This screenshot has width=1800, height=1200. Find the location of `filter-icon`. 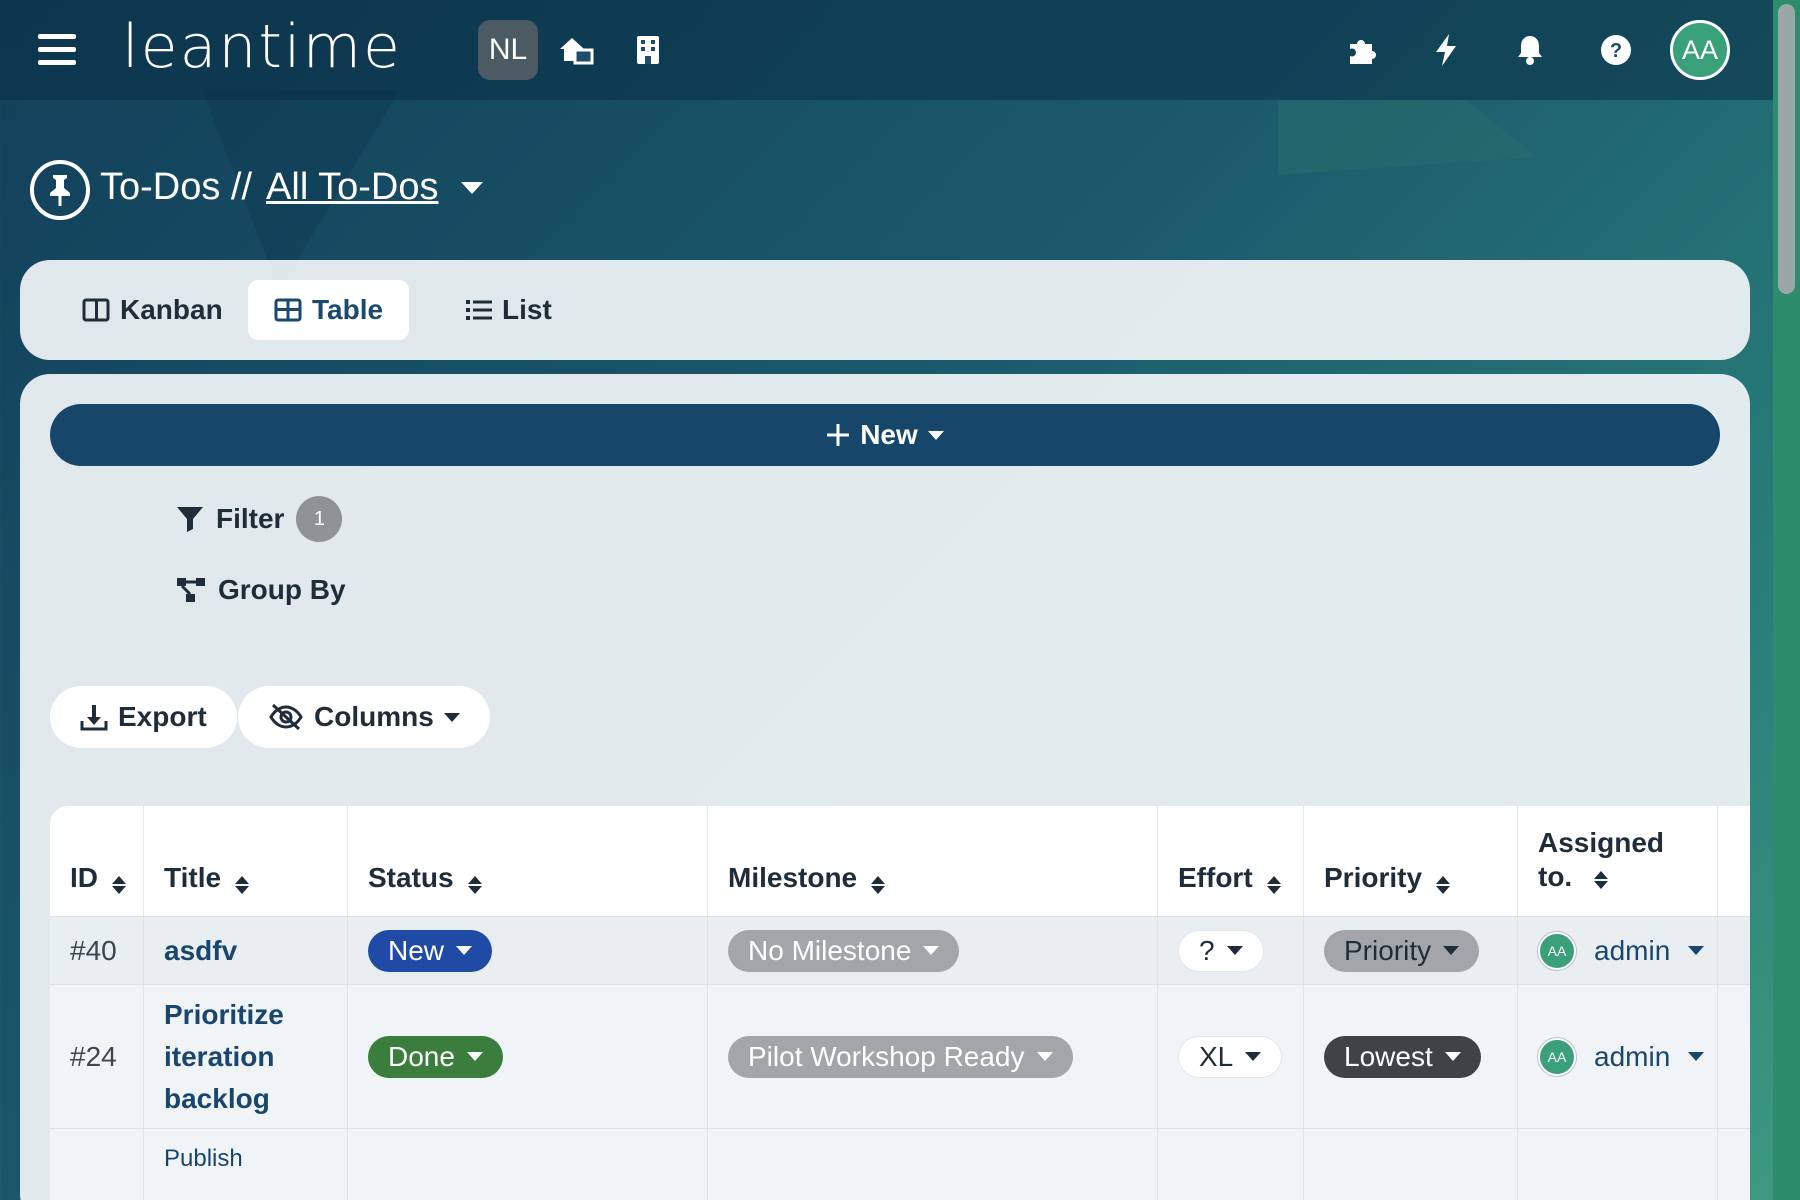

filter-icon is located at coordinates (190, 519).